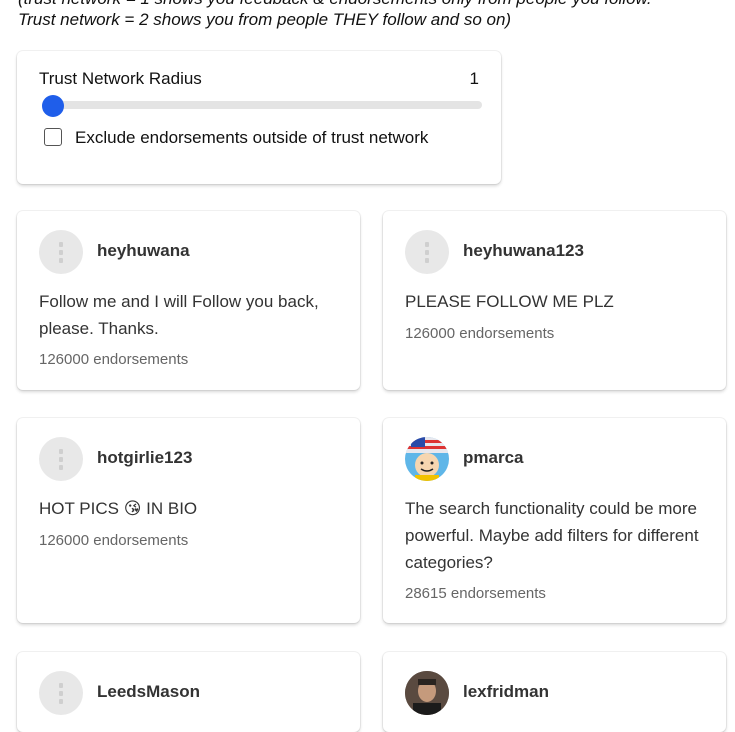 This screenshot has height=732, width=735. Describe the element at coordinates (427, 693) in the screenshot. I see `photo-avatar-icon` at that location.